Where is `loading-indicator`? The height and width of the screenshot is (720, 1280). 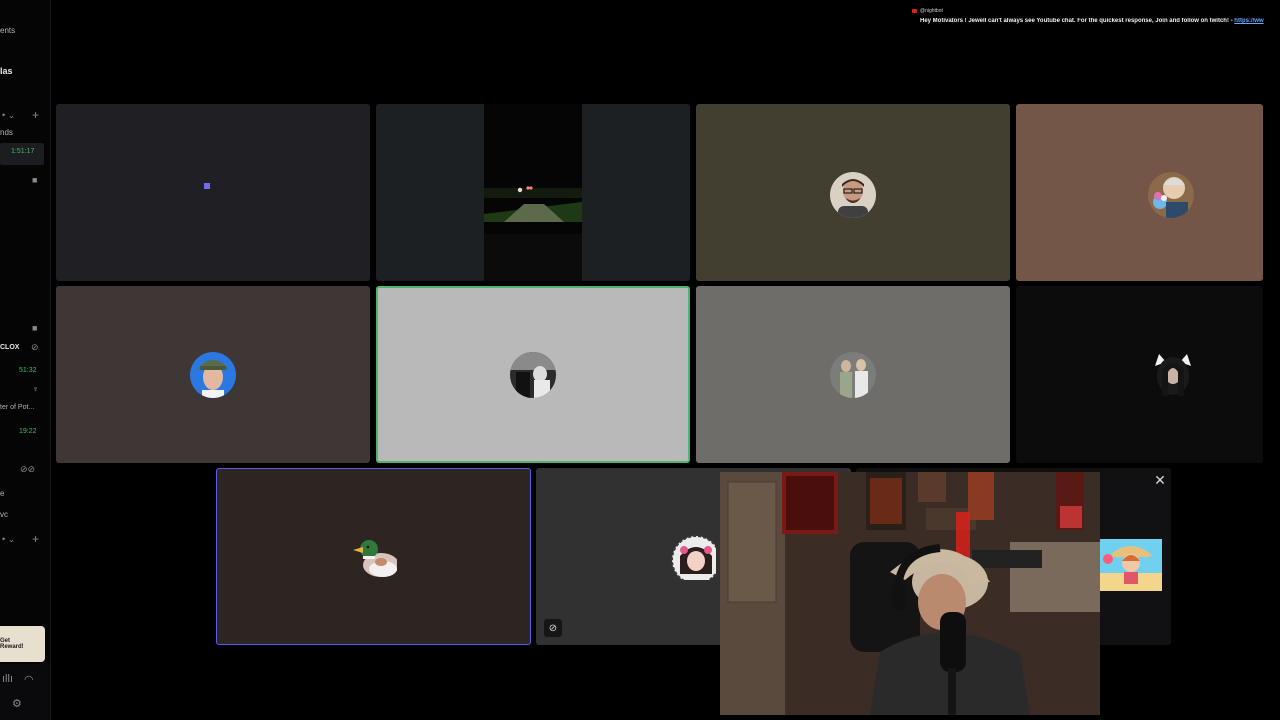 loading-indicator is located at coordinates (207, 186).